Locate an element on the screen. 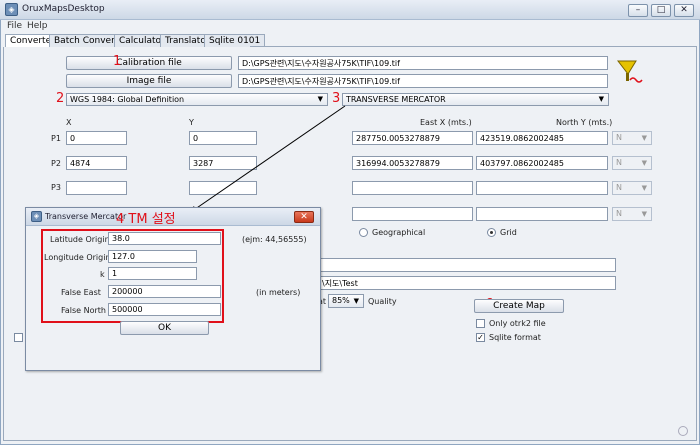 The width and height of the screenshot is (700, 445). point-label-p2: P2 is located at coordinates (56, 163).